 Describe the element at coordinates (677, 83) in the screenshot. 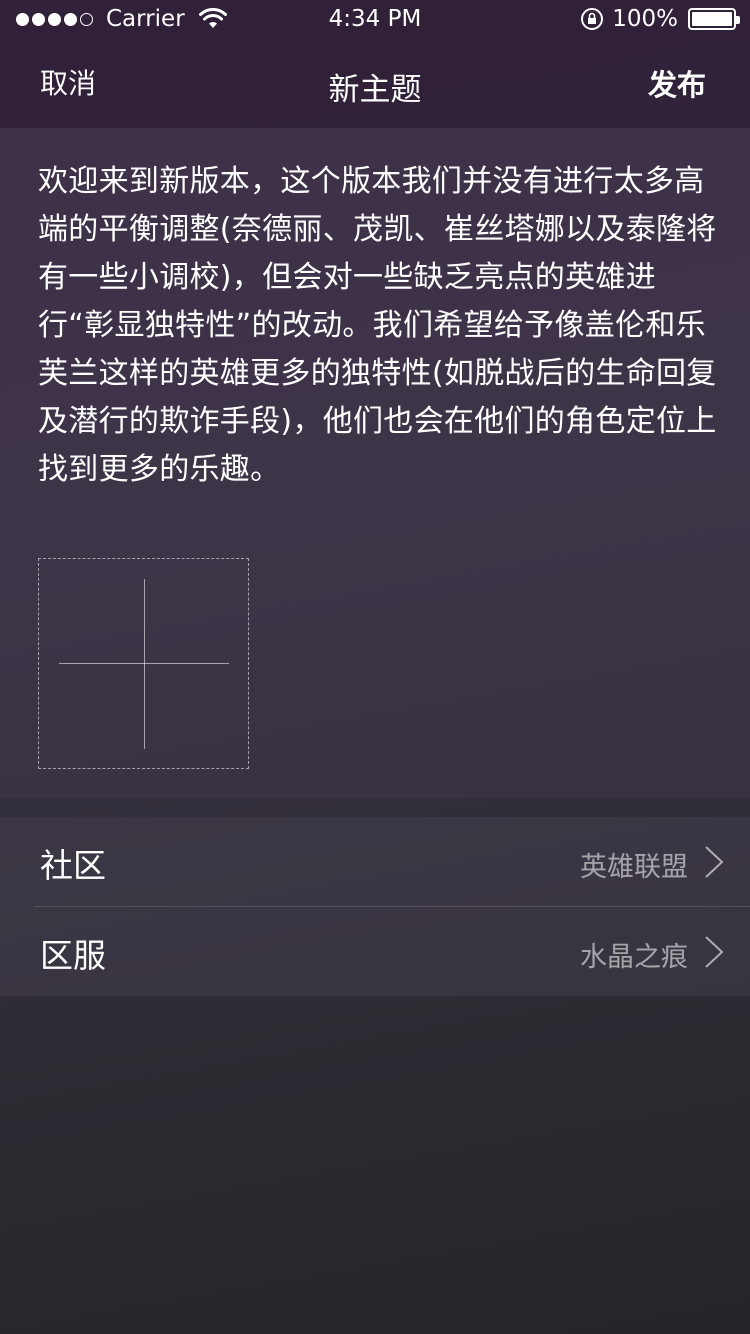

I see `publish-button: 发布` at that location.